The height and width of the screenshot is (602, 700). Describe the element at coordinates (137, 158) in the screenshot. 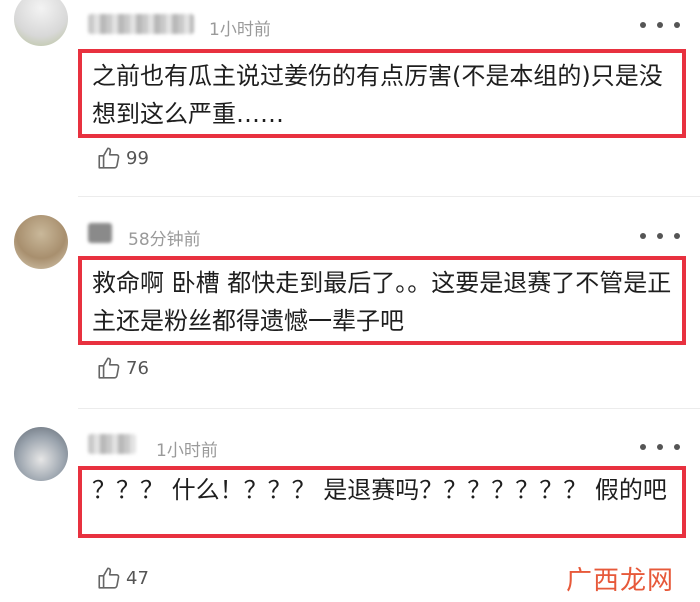

I see `like-count: 99` at that location.